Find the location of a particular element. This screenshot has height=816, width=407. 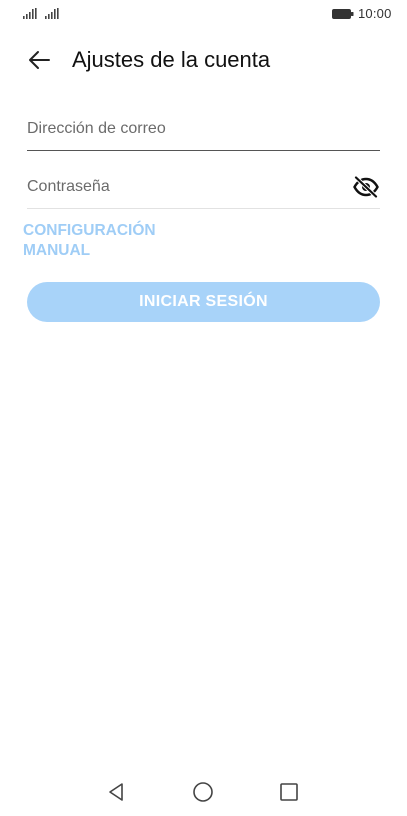

status-time: 10:00 is located at coordinates (375, 13).